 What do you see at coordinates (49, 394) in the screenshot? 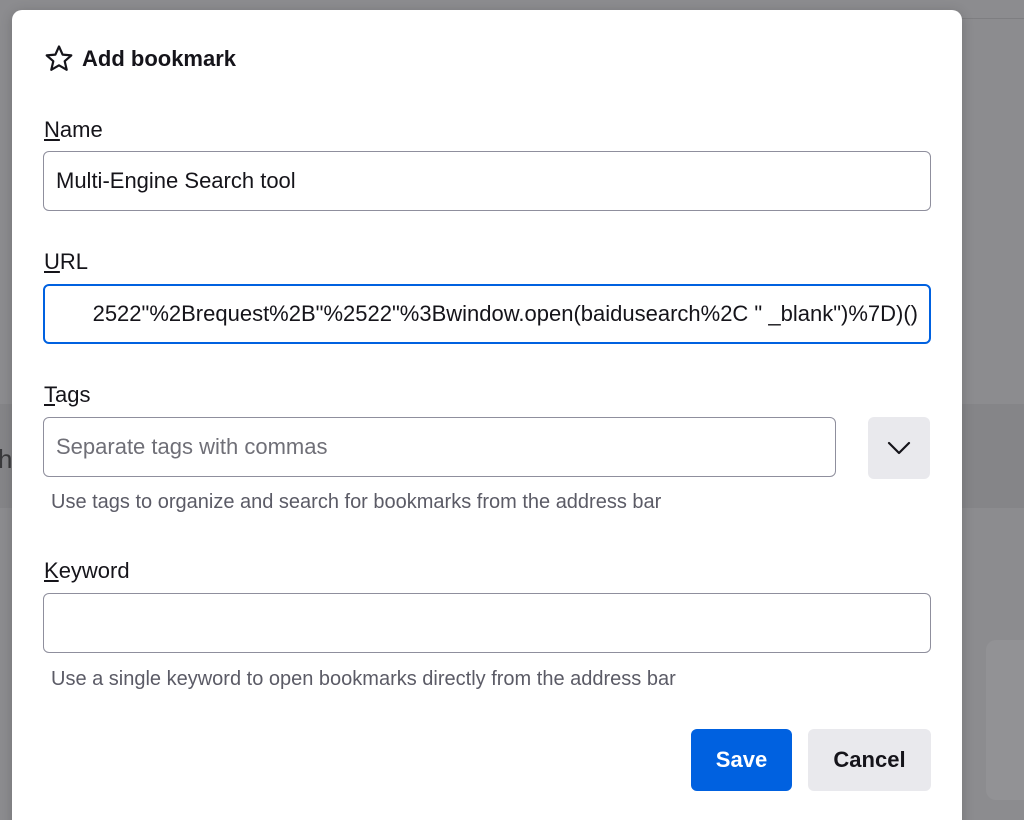
I see `tags-label-accesskey: T` at bounding box center [49, 394].